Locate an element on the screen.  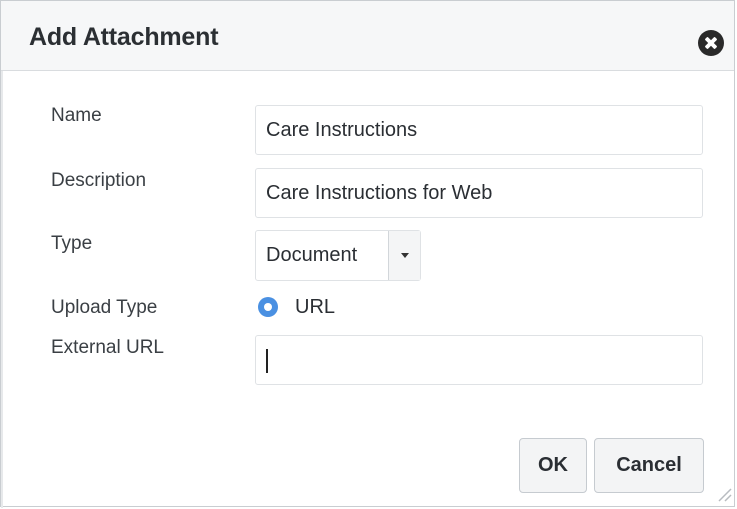
name-field-value: Care Instructions is located at coordinates (342, 130).